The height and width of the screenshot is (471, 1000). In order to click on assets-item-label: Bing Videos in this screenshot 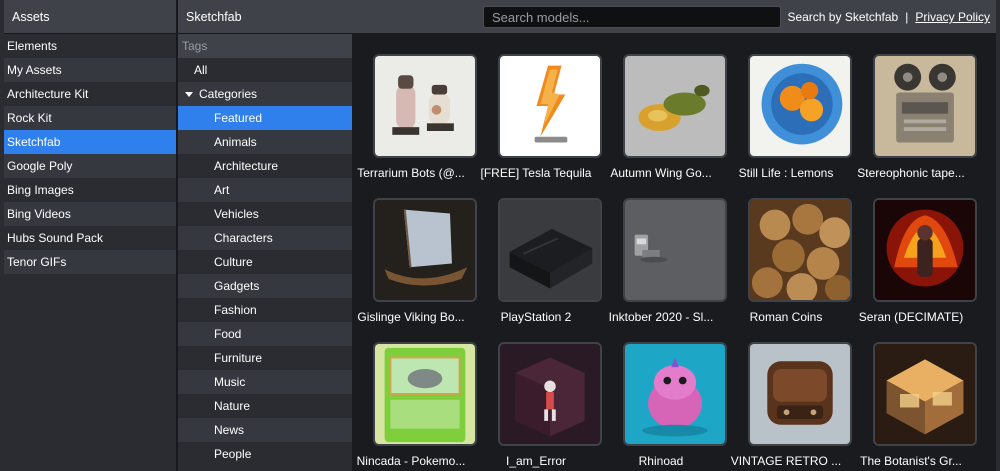, I will do `click(39, 214)`.